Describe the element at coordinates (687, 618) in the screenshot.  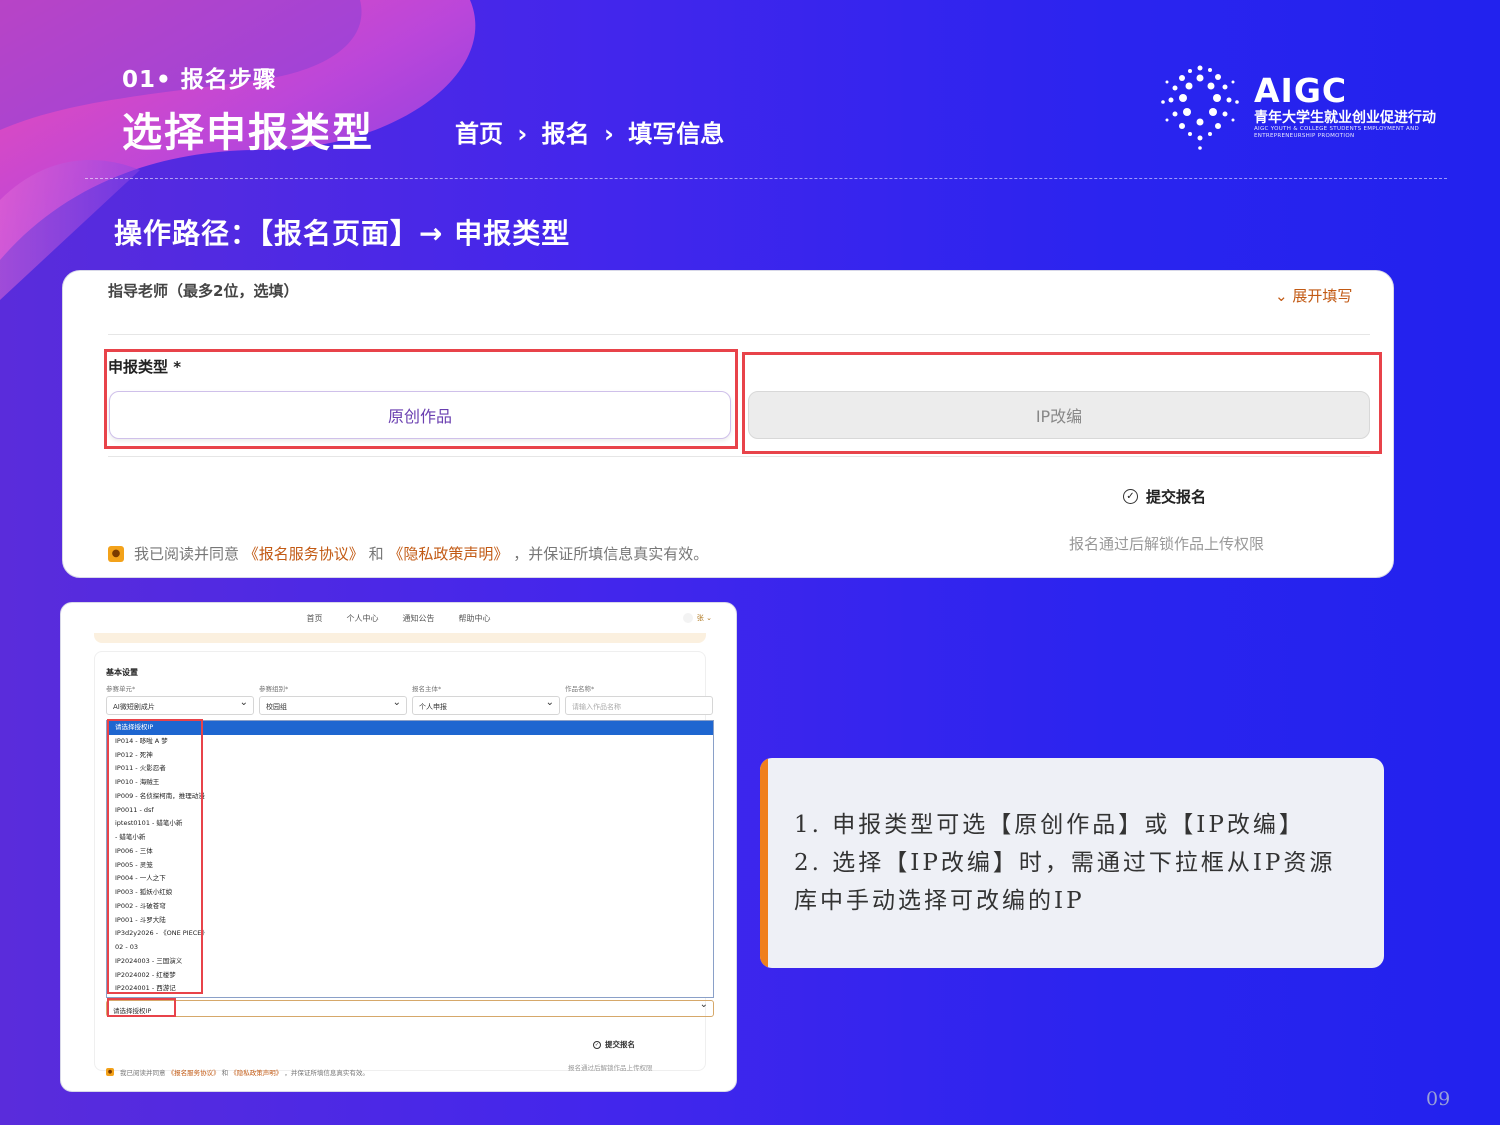
I see `avatar` at that location.